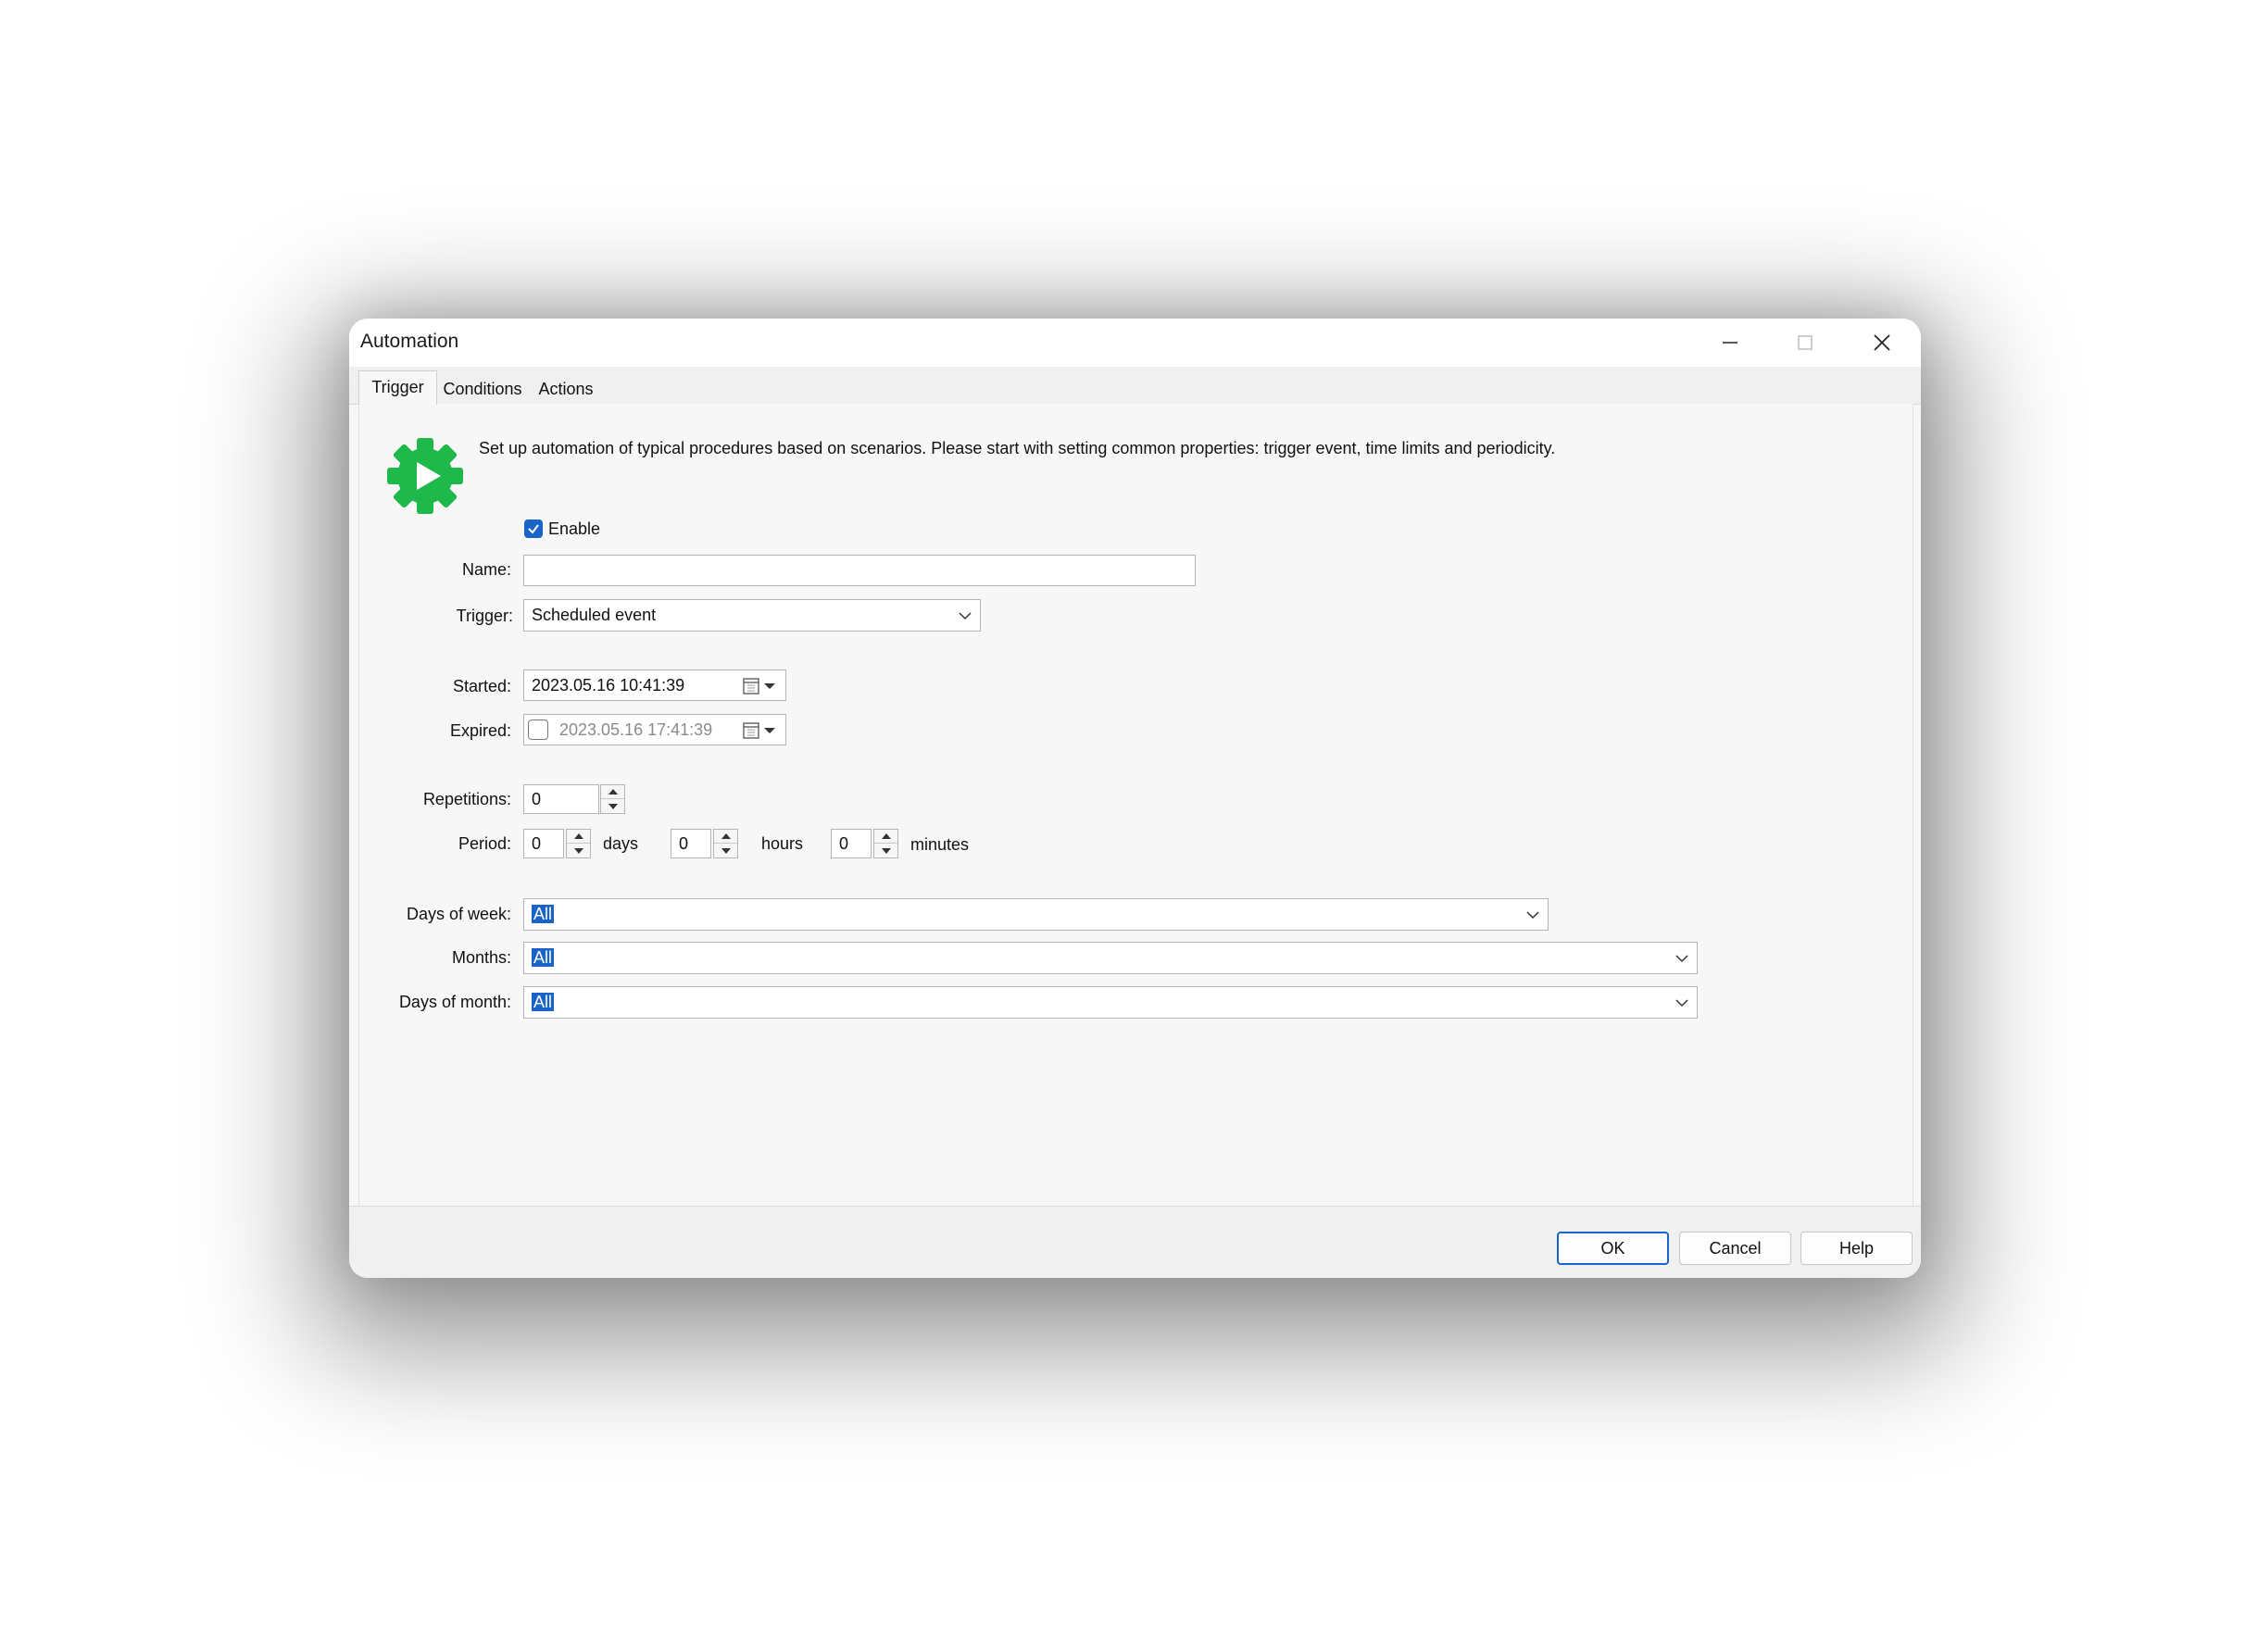  I want to click on tab-trigger: Trigger, so click(397, 387).